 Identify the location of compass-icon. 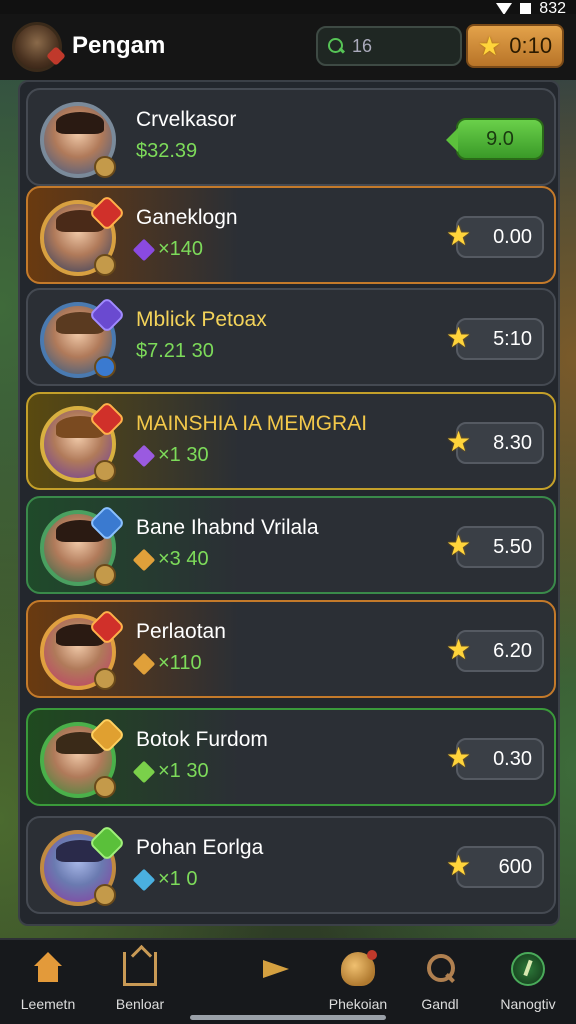
(528, 969).